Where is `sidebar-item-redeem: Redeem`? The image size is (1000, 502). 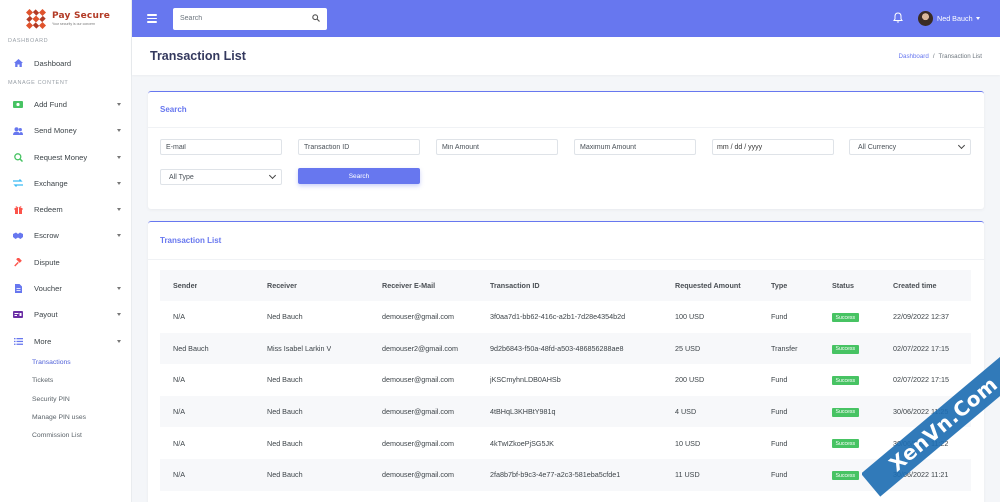 sidebar-item-redeem: Redeem is located at coordinates (65, 209).